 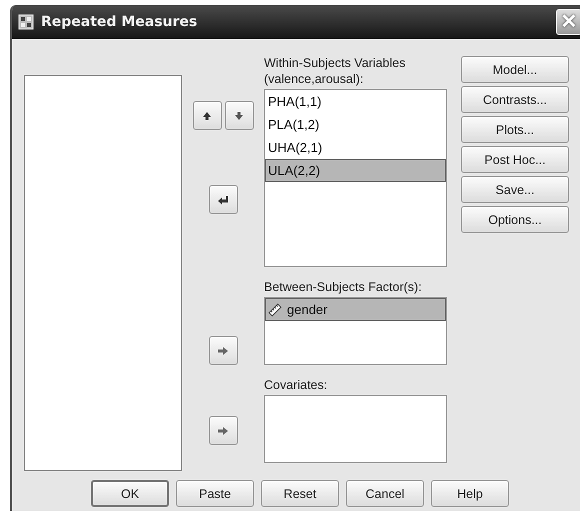 What do you see at coordinates (385, 493) in the screenshot?
I see `dialog-button: Cancel` at bounding box center [385, 493].